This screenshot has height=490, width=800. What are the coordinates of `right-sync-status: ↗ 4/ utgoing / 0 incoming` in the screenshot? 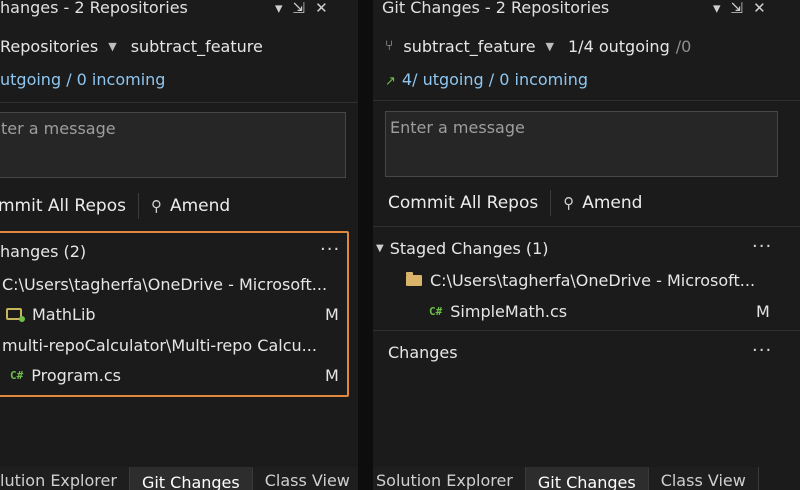 It's located at (486, 81).